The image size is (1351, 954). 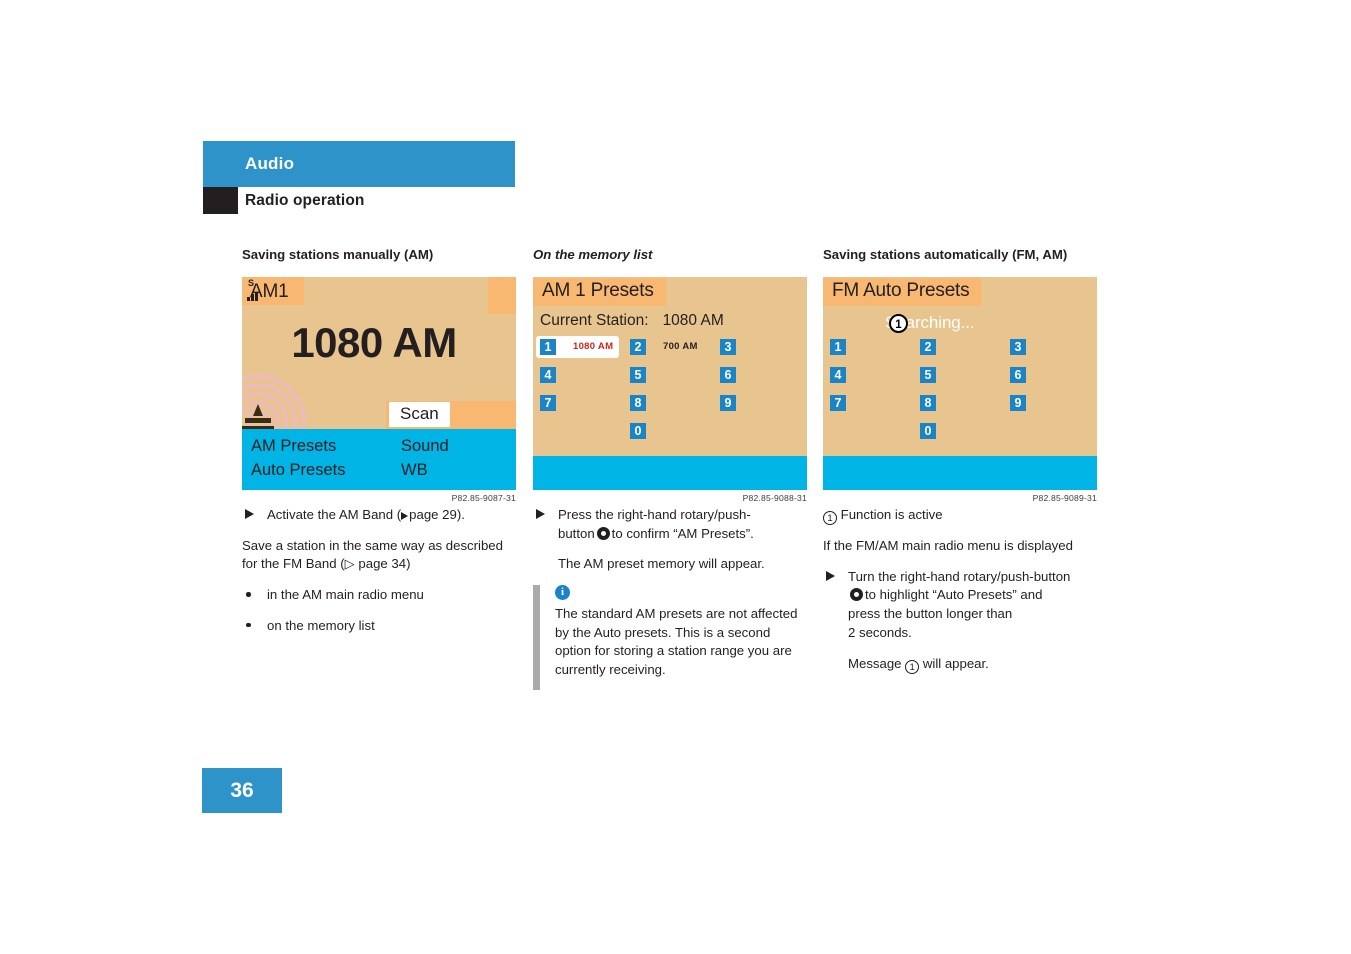 I want to click on preset-slot-1: 1 1080 AM, so click(x=578, y=346).